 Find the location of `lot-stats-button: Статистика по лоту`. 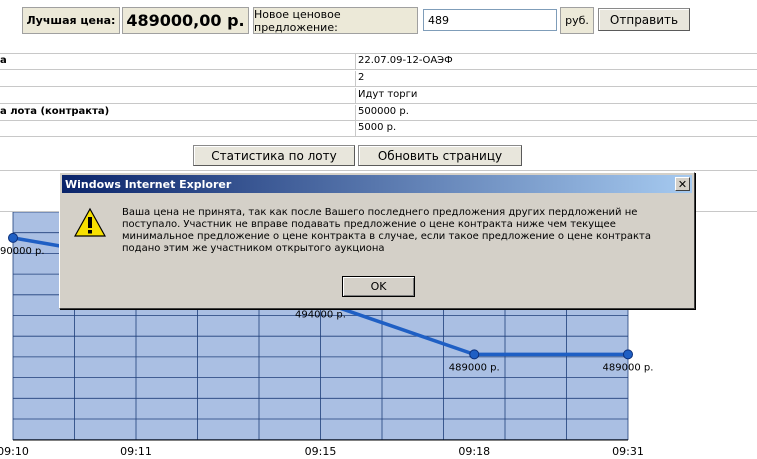

lot-stats-button: Статистика по лоту is located at coordinates (274, 155).